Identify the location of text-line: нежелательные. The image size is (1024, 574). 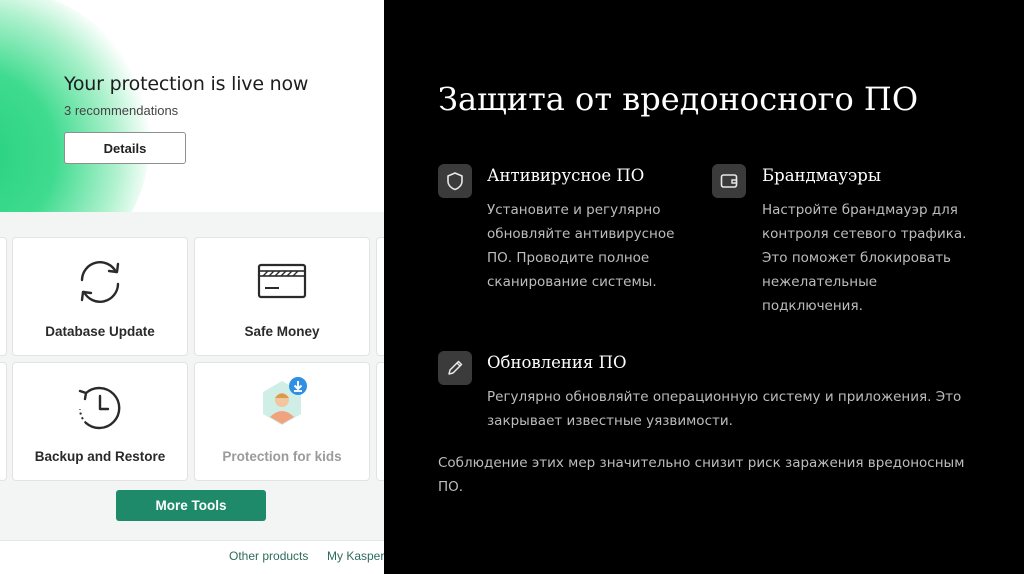
(820, 282).